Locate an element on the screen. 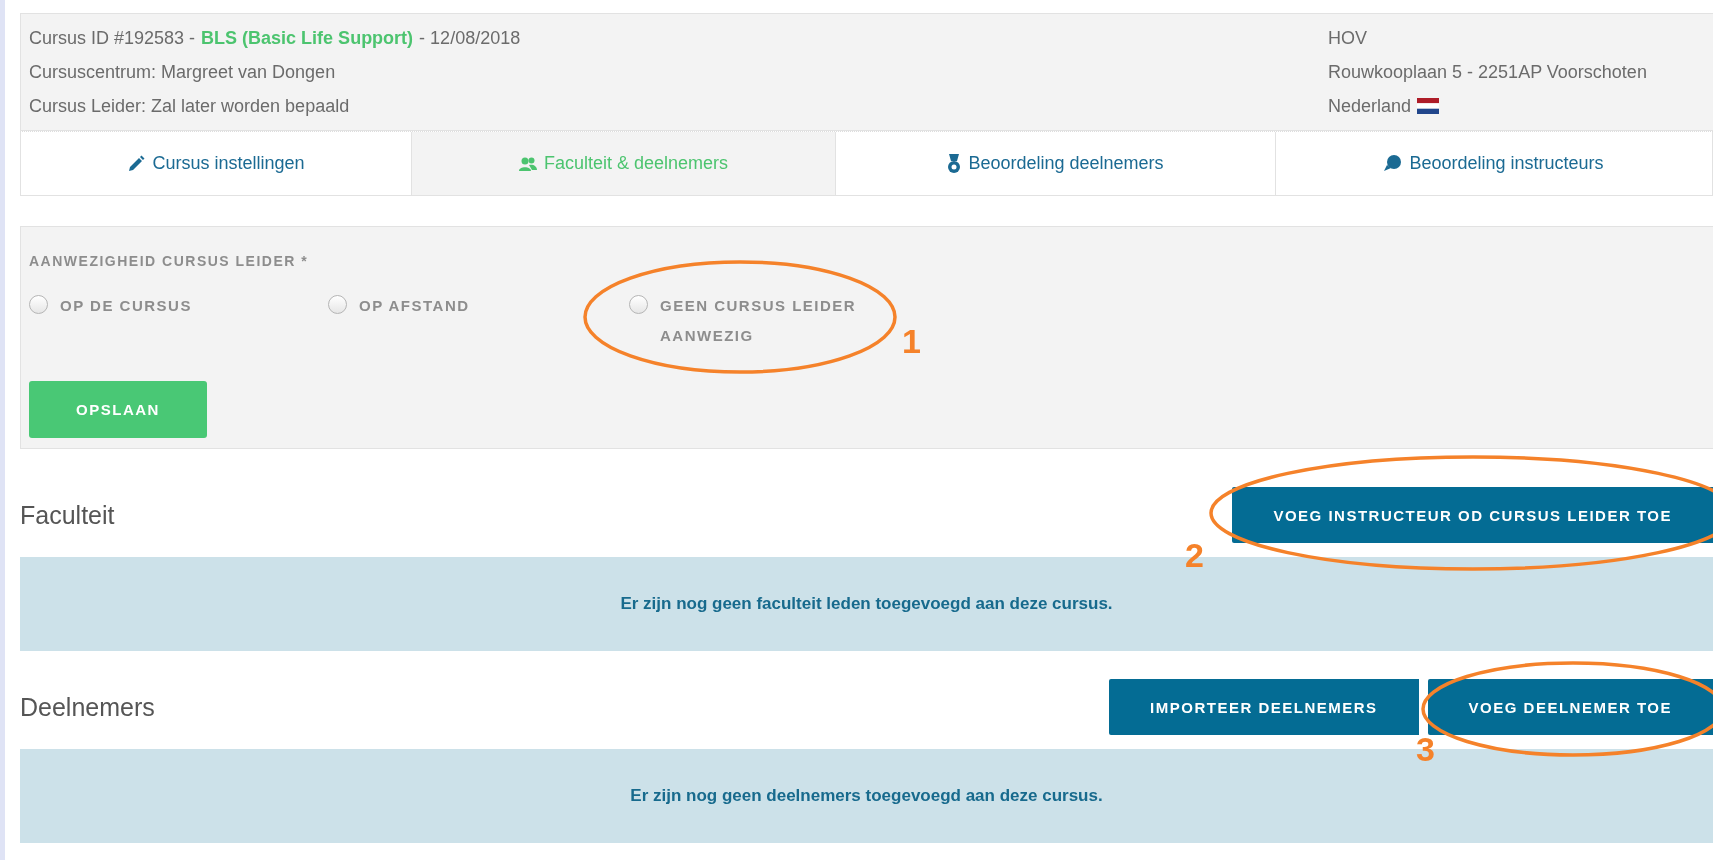 This screenshot has width=1713, height=860. location-name: HOV is located at coordinates (1348, 38).